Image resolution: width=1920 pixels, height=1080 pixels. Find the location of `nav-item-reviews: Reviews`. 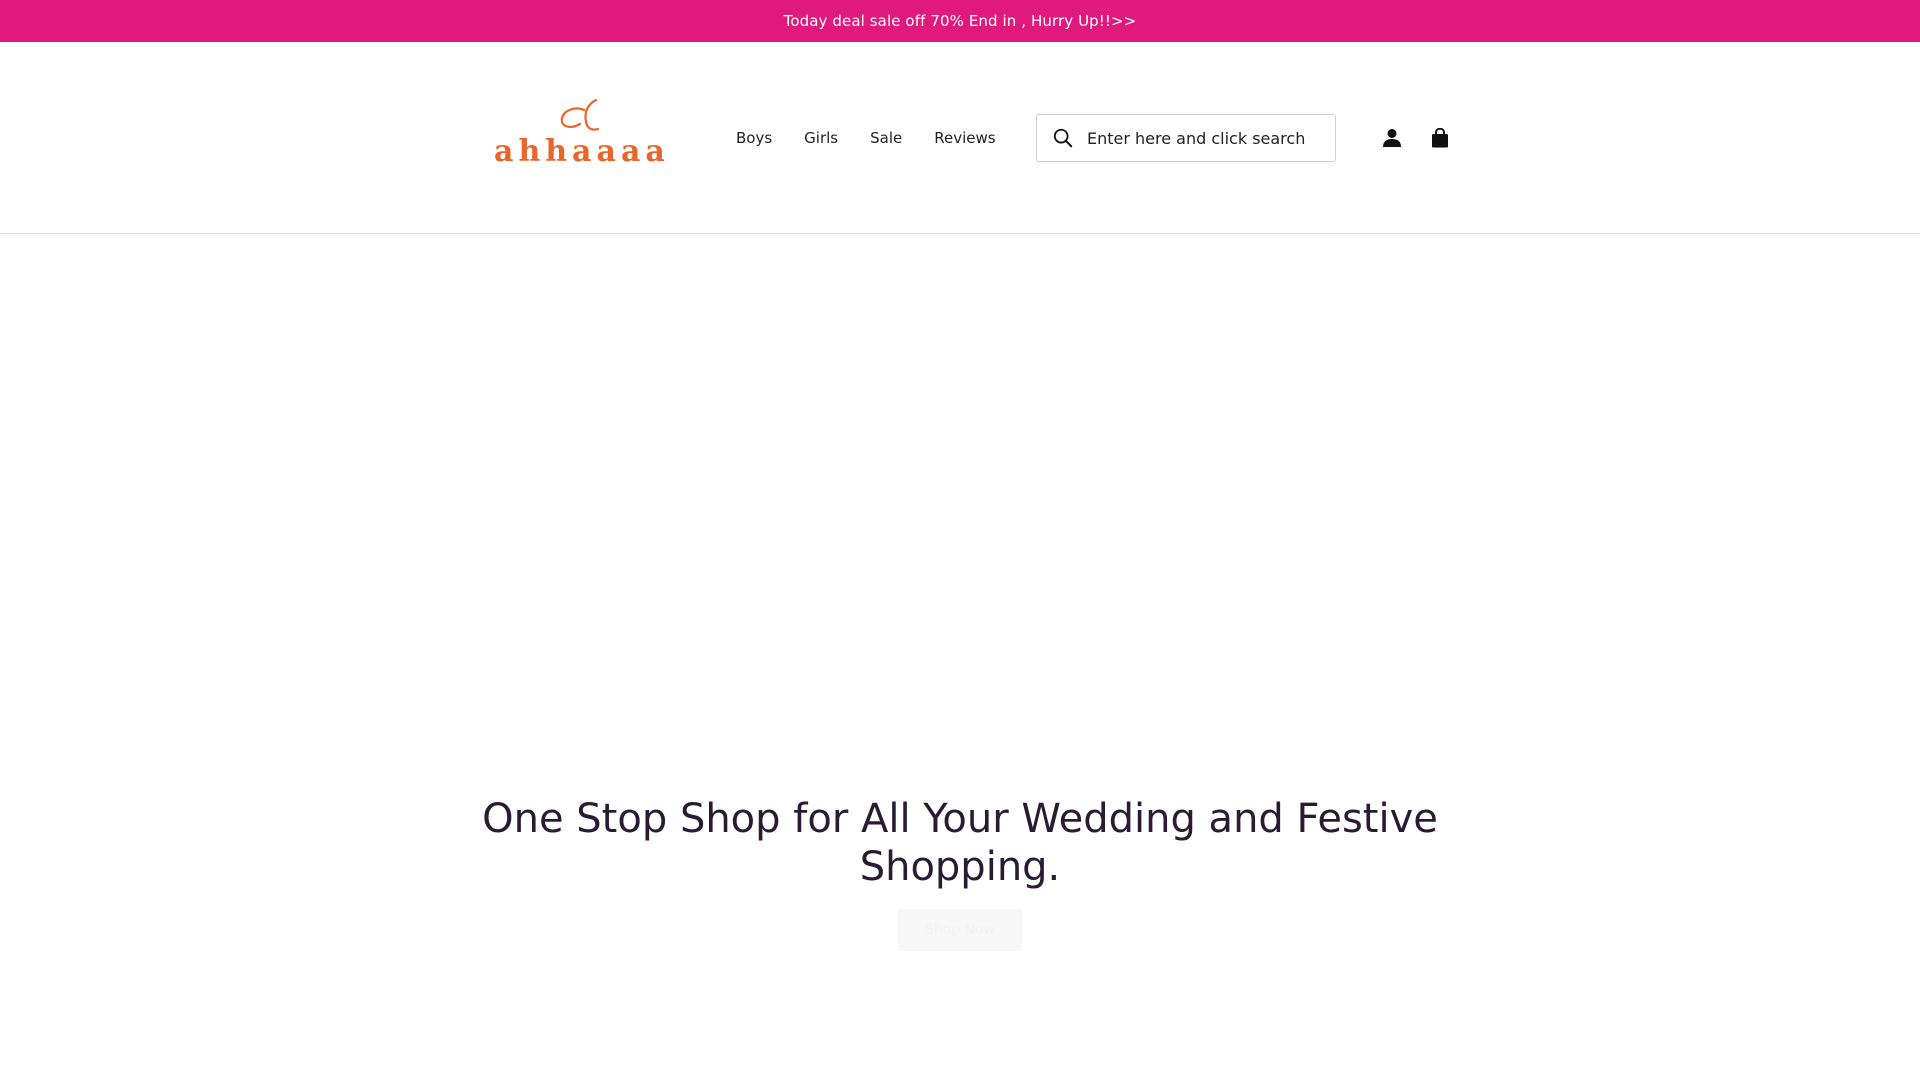

nav-item-reviews: Reviews is located at coordinates (964, 138).